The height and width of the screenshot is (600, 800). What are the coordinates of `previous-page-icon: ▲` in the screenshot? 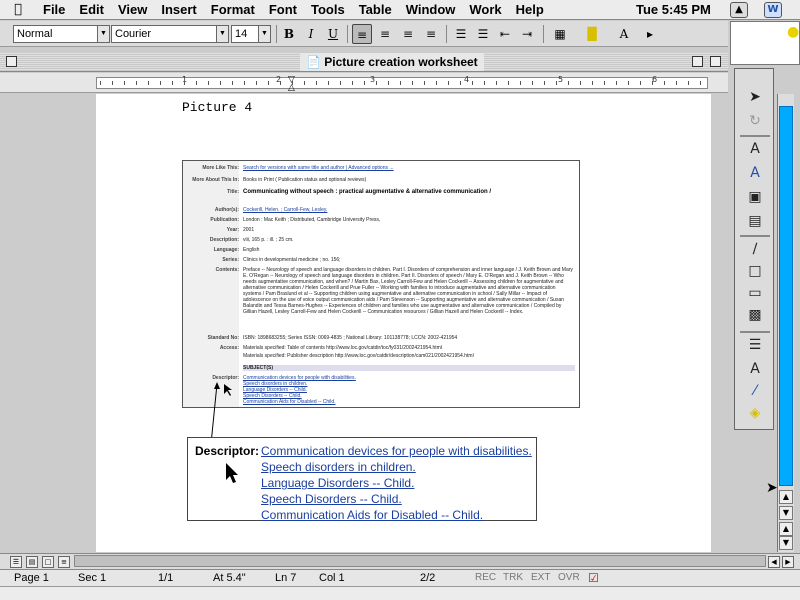 It's located at (786, 529).